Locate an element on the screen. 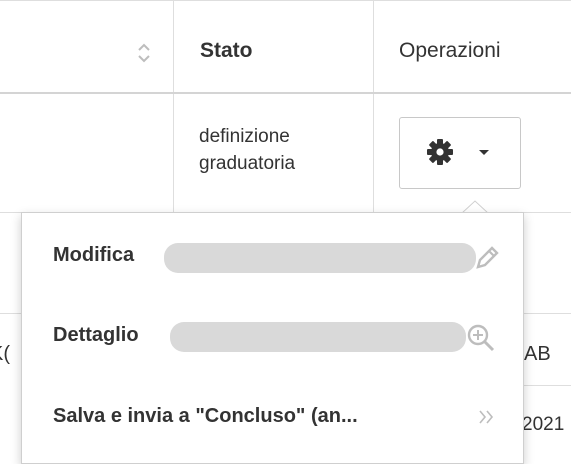  background-year-fragment: 2021 is located at coordinates (543, 424).